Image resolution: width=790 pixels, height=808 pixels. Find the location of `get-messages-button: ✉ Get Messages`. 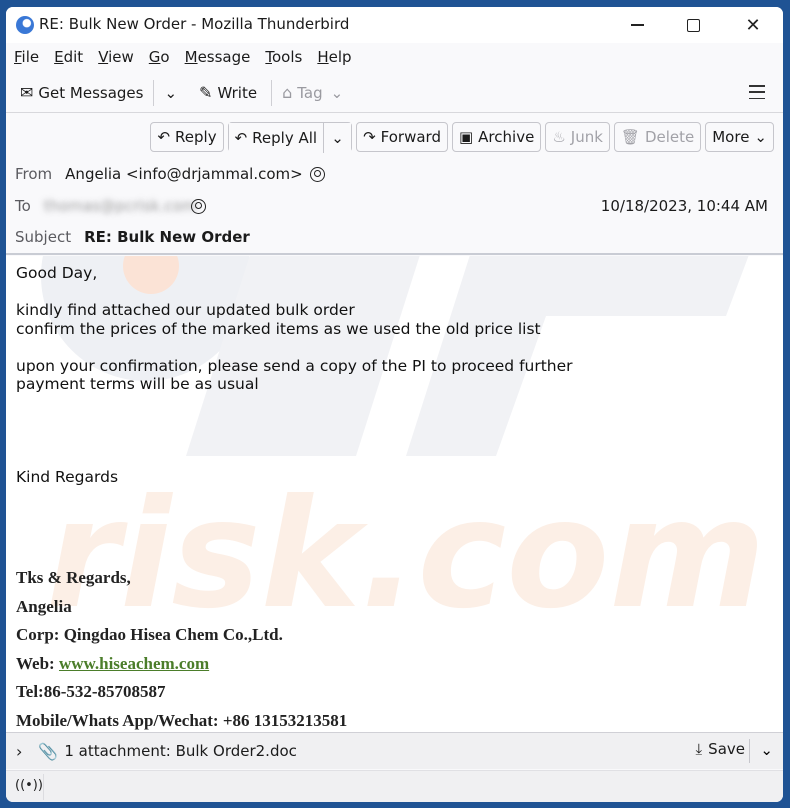

get-messages-button: ✉ Get Messages is located at coordinates (81, 93).